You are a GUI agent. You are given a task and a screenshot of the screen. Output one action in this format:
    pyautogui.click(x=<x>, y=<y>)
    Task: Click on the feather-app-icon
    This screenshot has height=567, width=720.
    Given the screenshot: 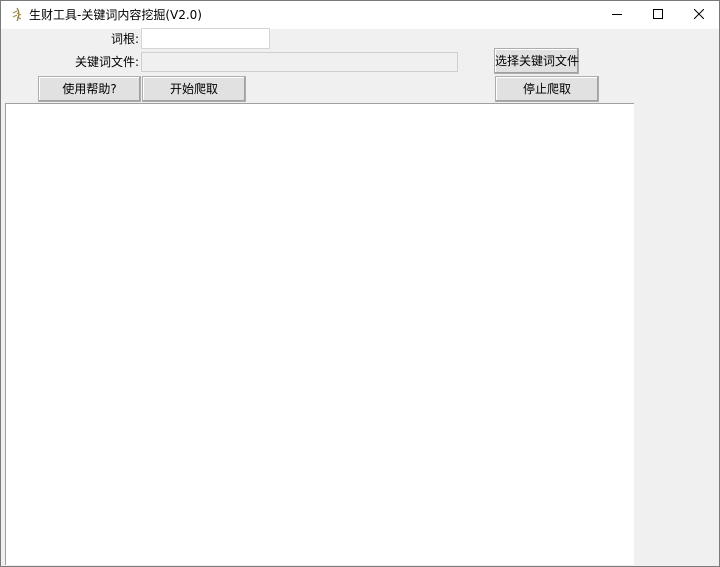 What is the action you would take?
    pyautogui.click(x=17, y=15)
    